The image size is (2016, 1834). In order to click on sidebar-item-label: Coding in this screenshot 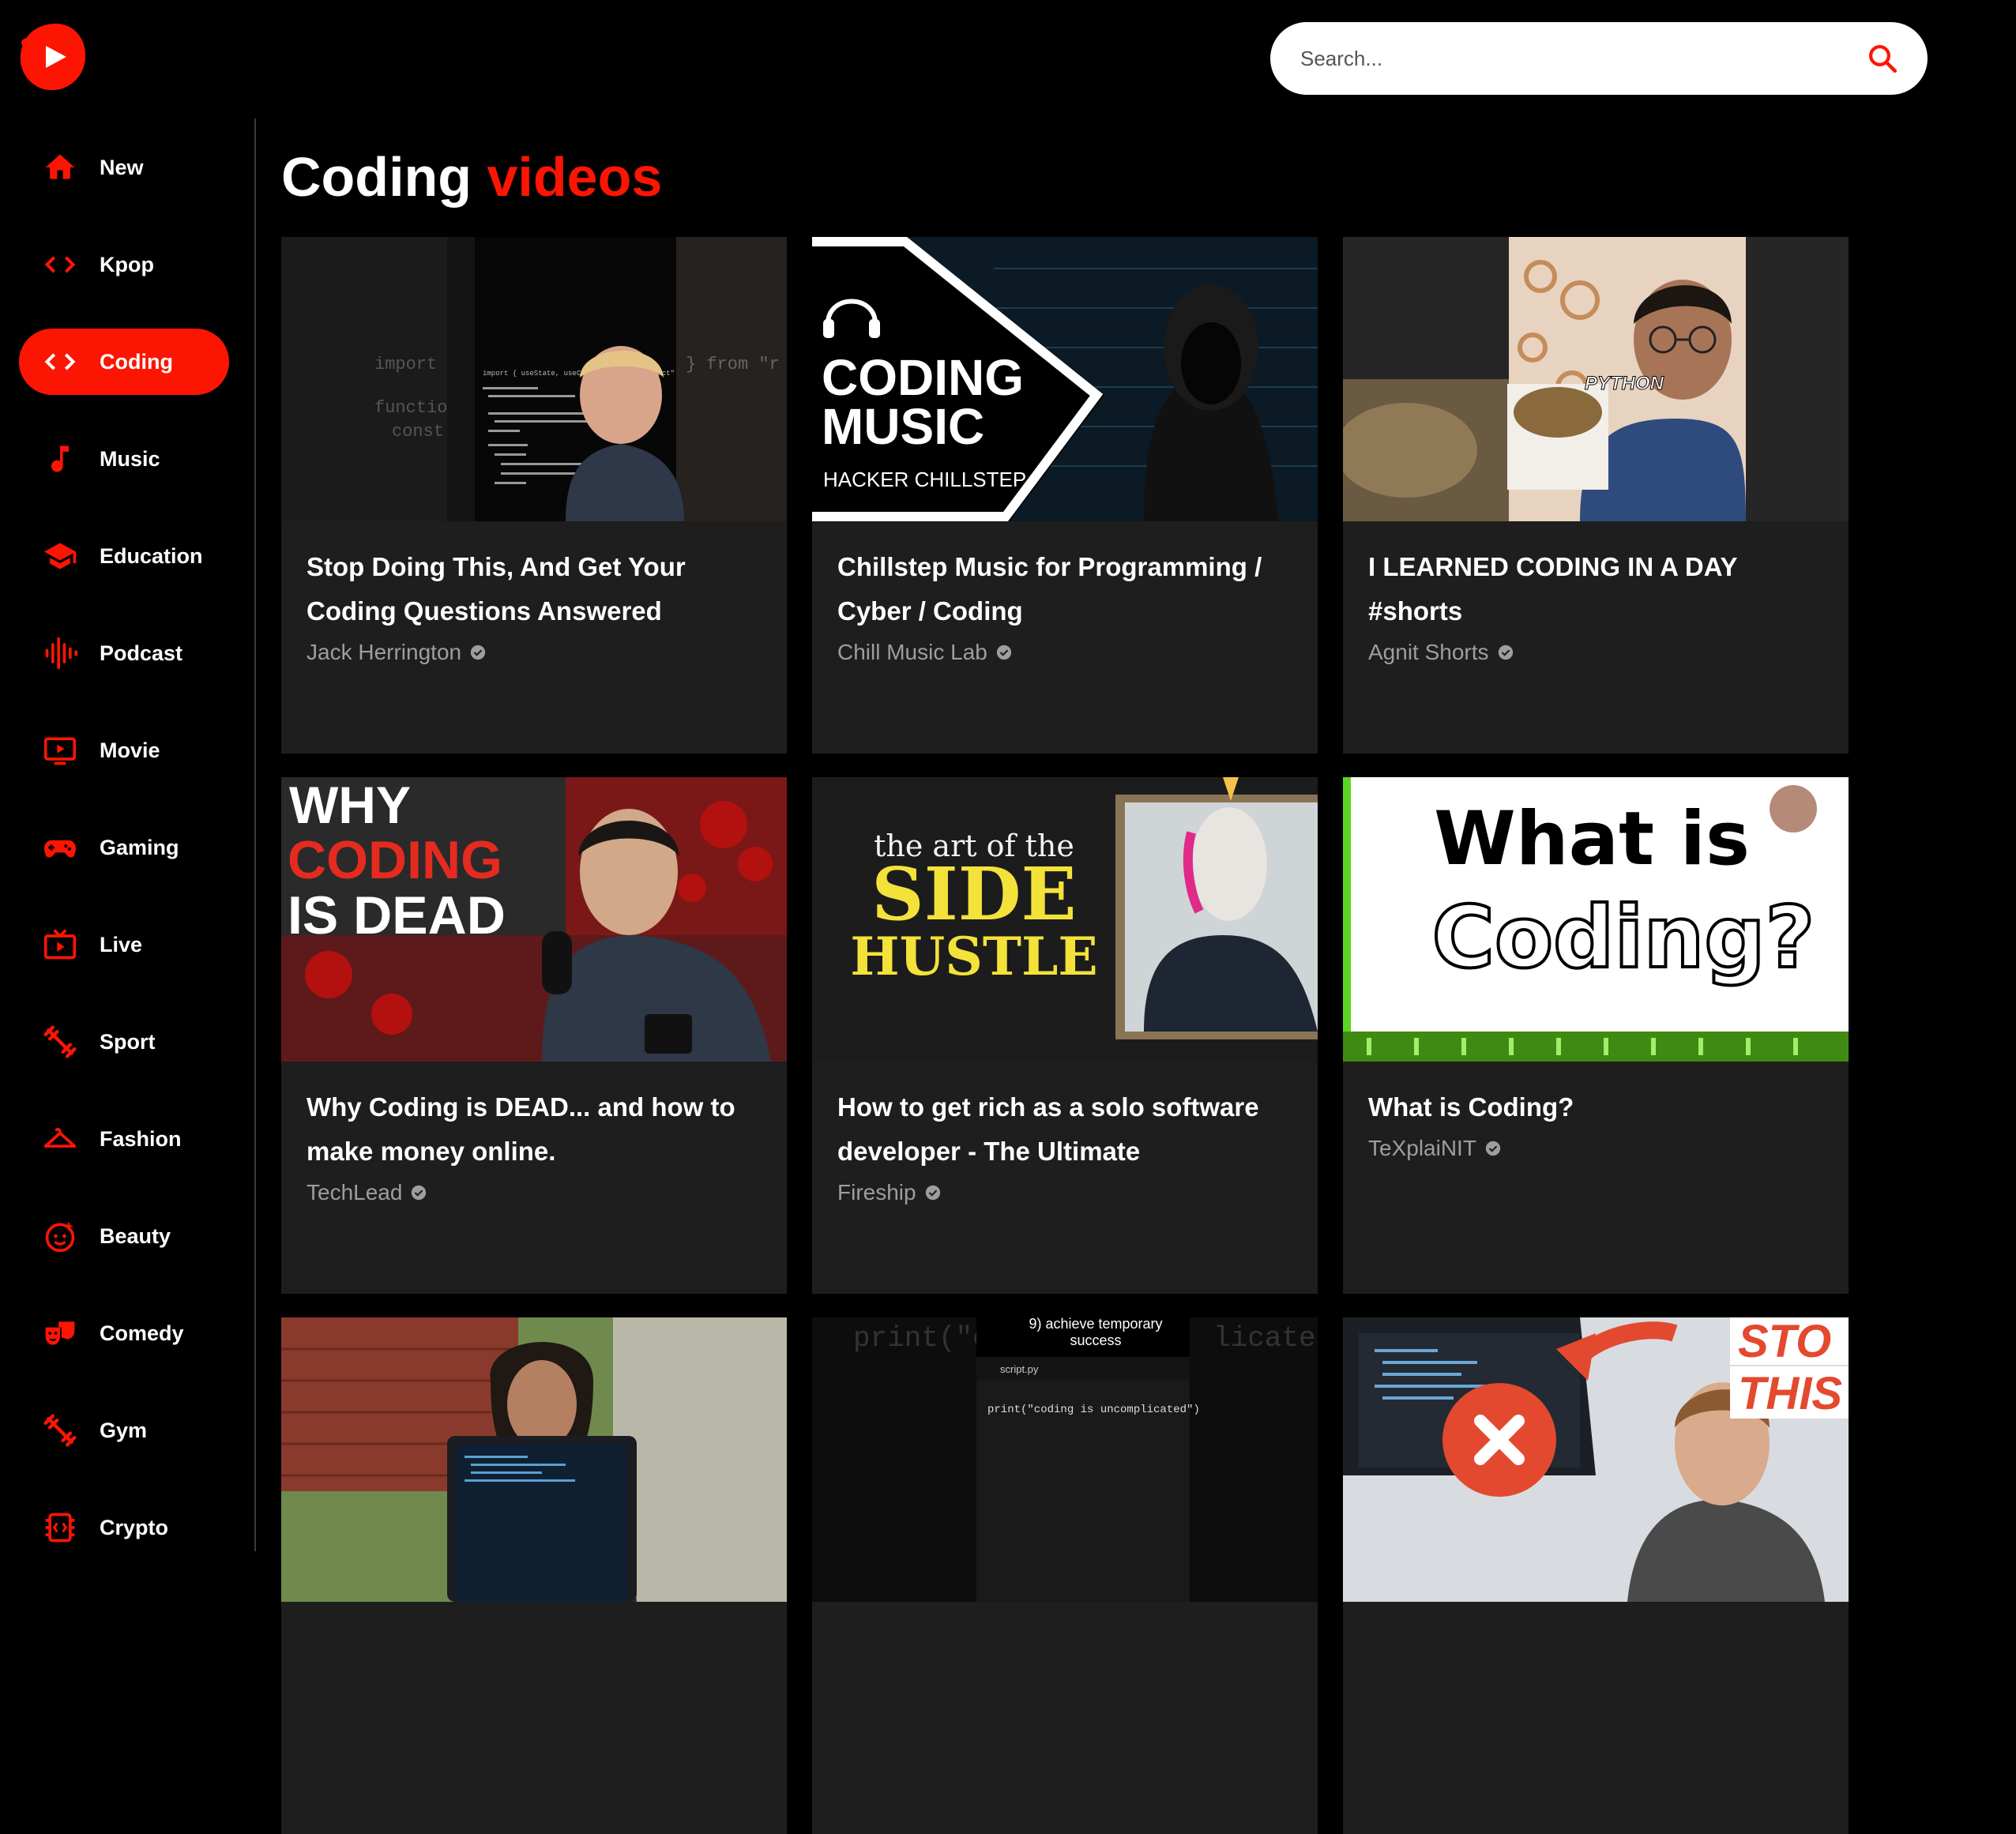, I will do `click(136, 361)`.